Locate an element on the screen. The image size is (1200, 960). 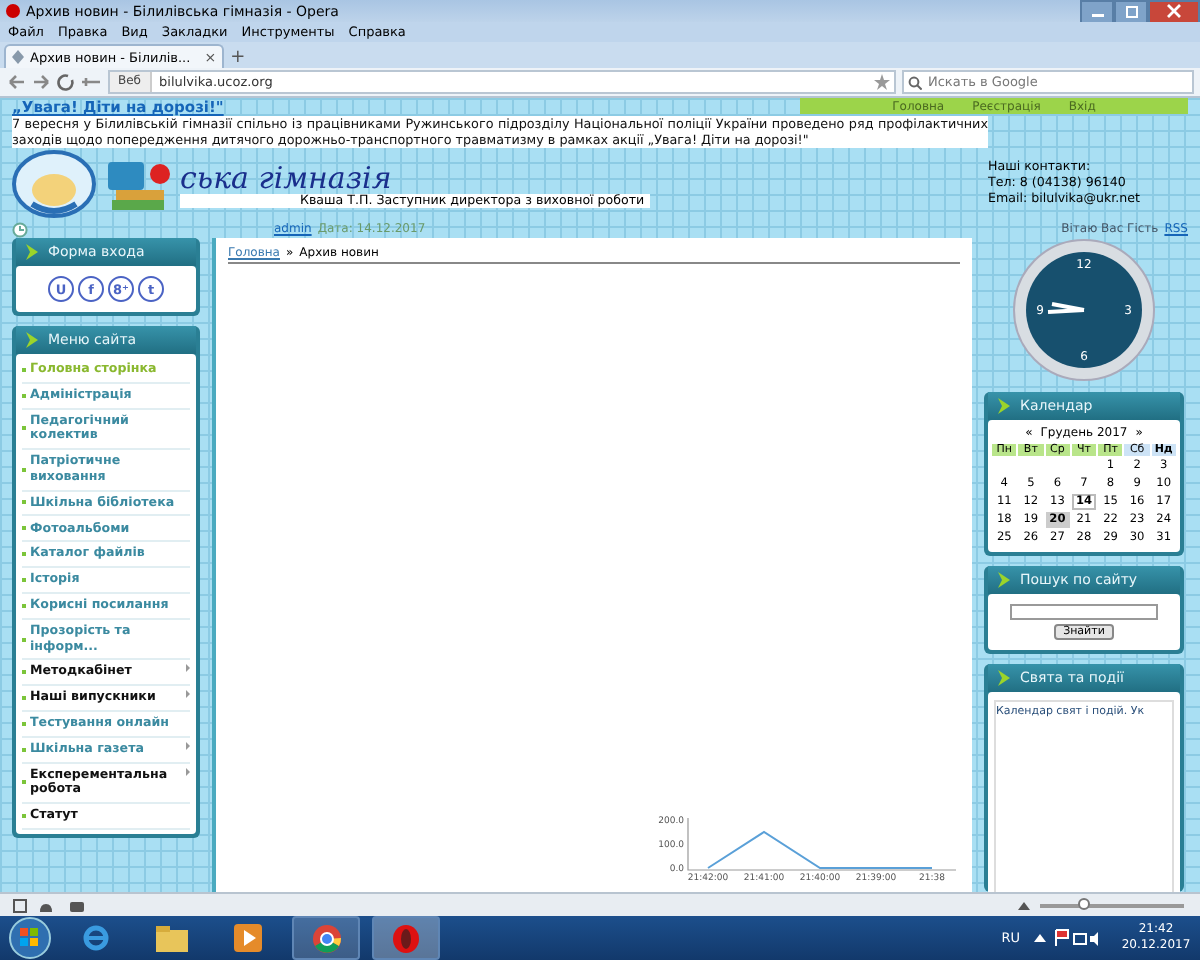
caret-icon is located at coordinates (1024, 905).